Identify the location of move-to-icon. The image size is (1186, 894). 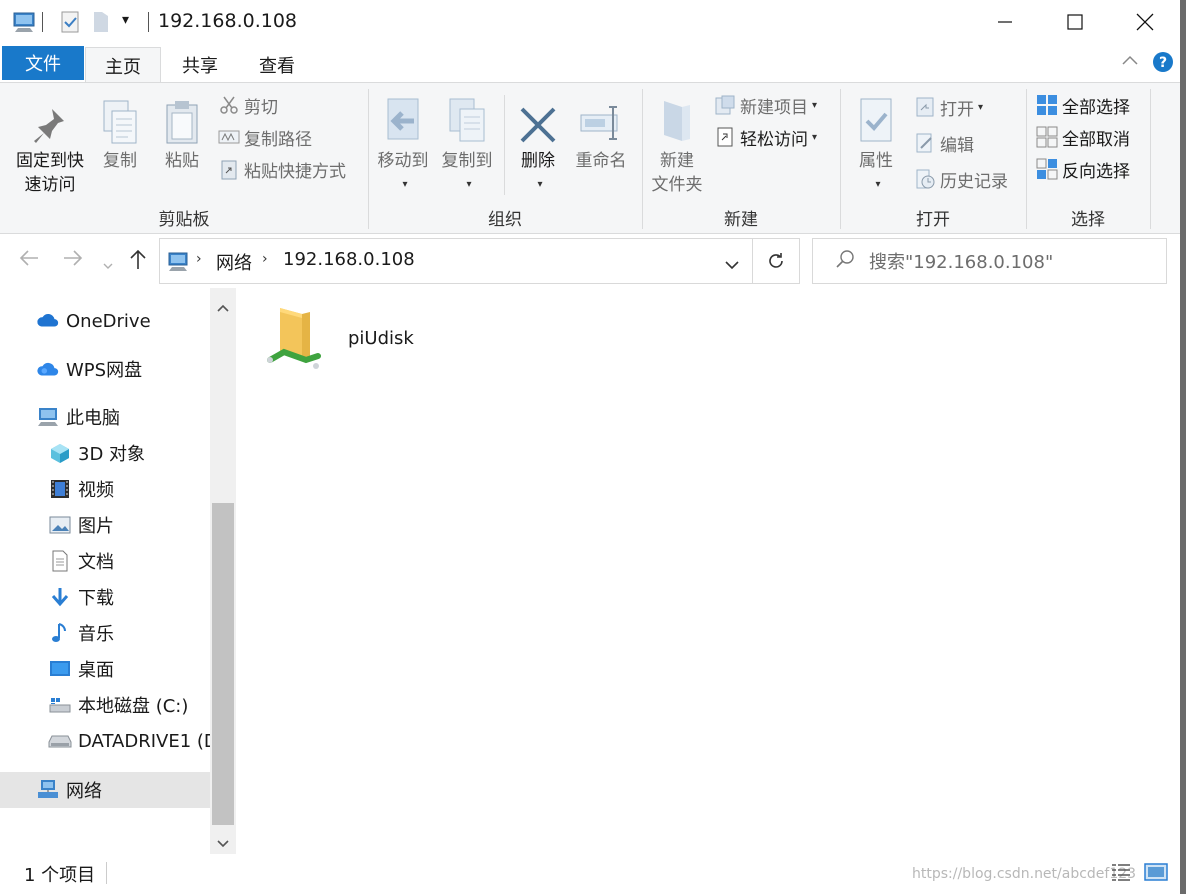
(403, 119).